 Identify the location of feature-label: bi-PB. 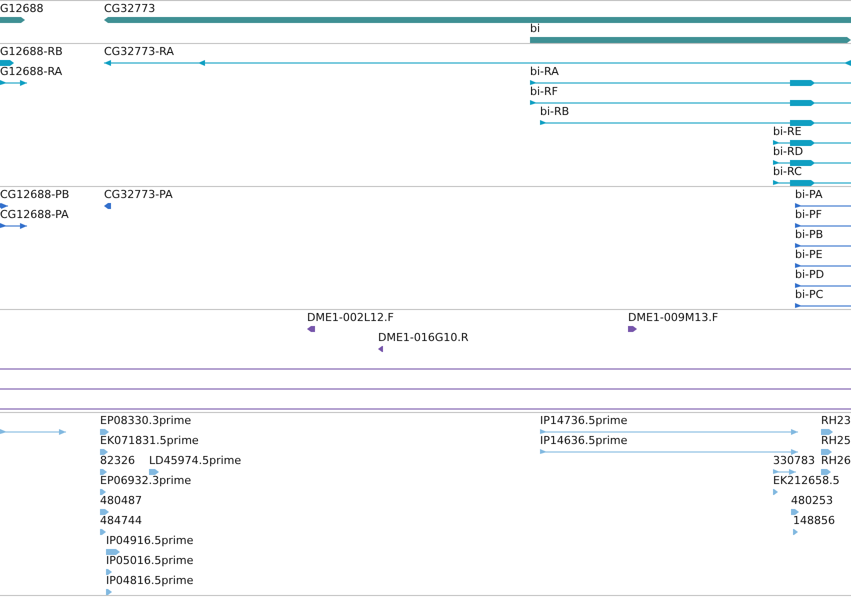
(809, 234).